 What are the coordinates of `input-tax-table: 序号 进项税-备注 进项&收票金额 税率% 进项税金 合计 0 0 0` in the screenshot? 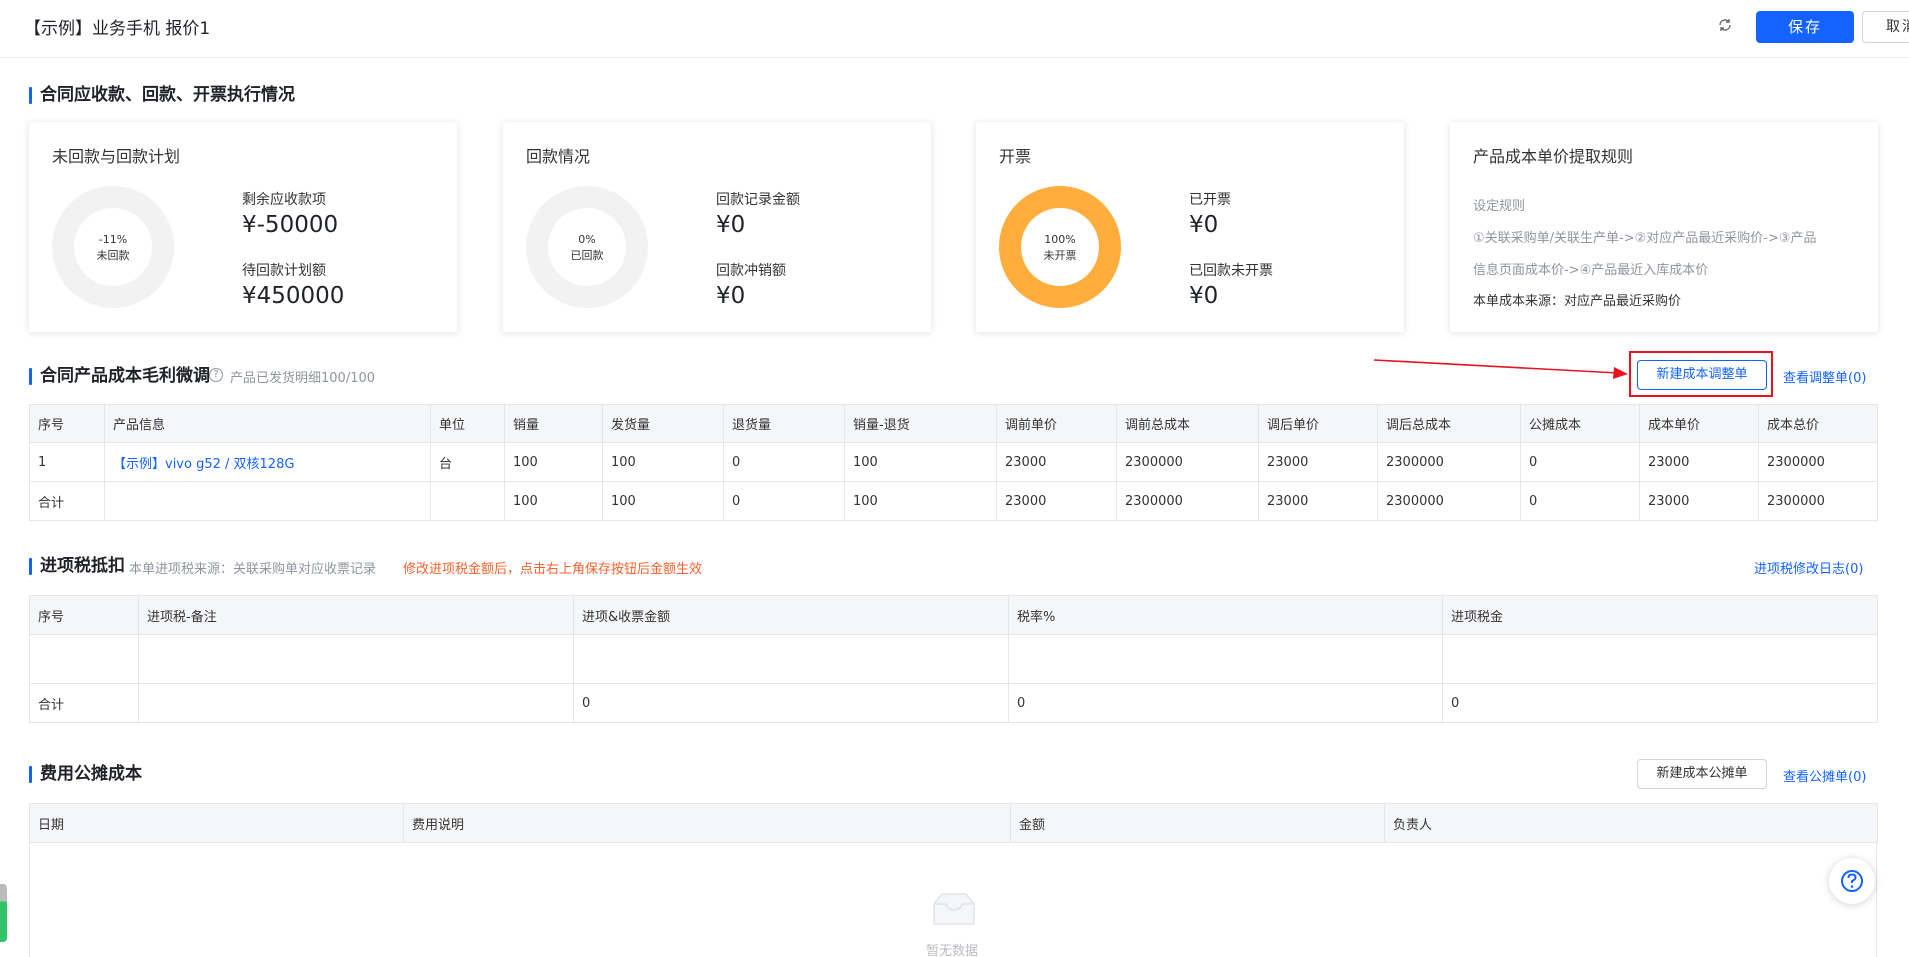 It's located at (953, 659).